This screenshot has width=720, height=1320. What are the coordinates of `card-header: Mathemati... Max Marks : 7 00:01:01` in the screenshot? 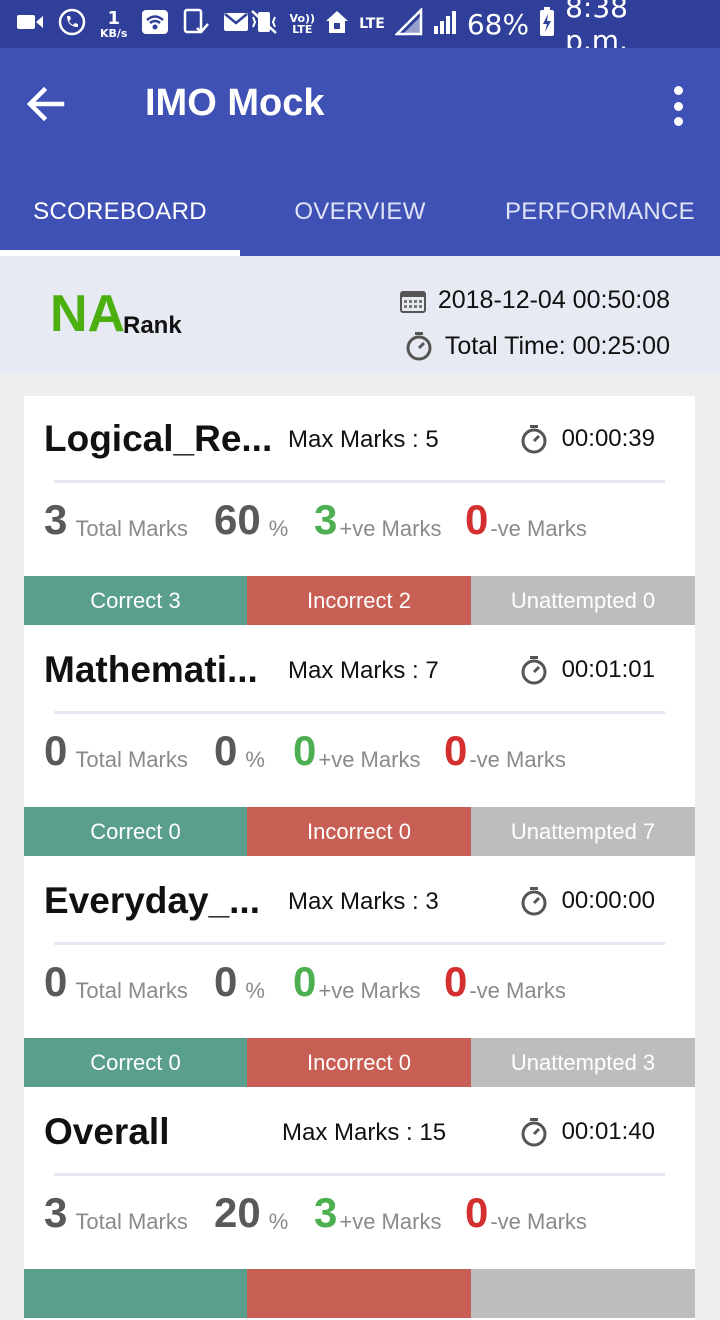 It's located at (359, 670).